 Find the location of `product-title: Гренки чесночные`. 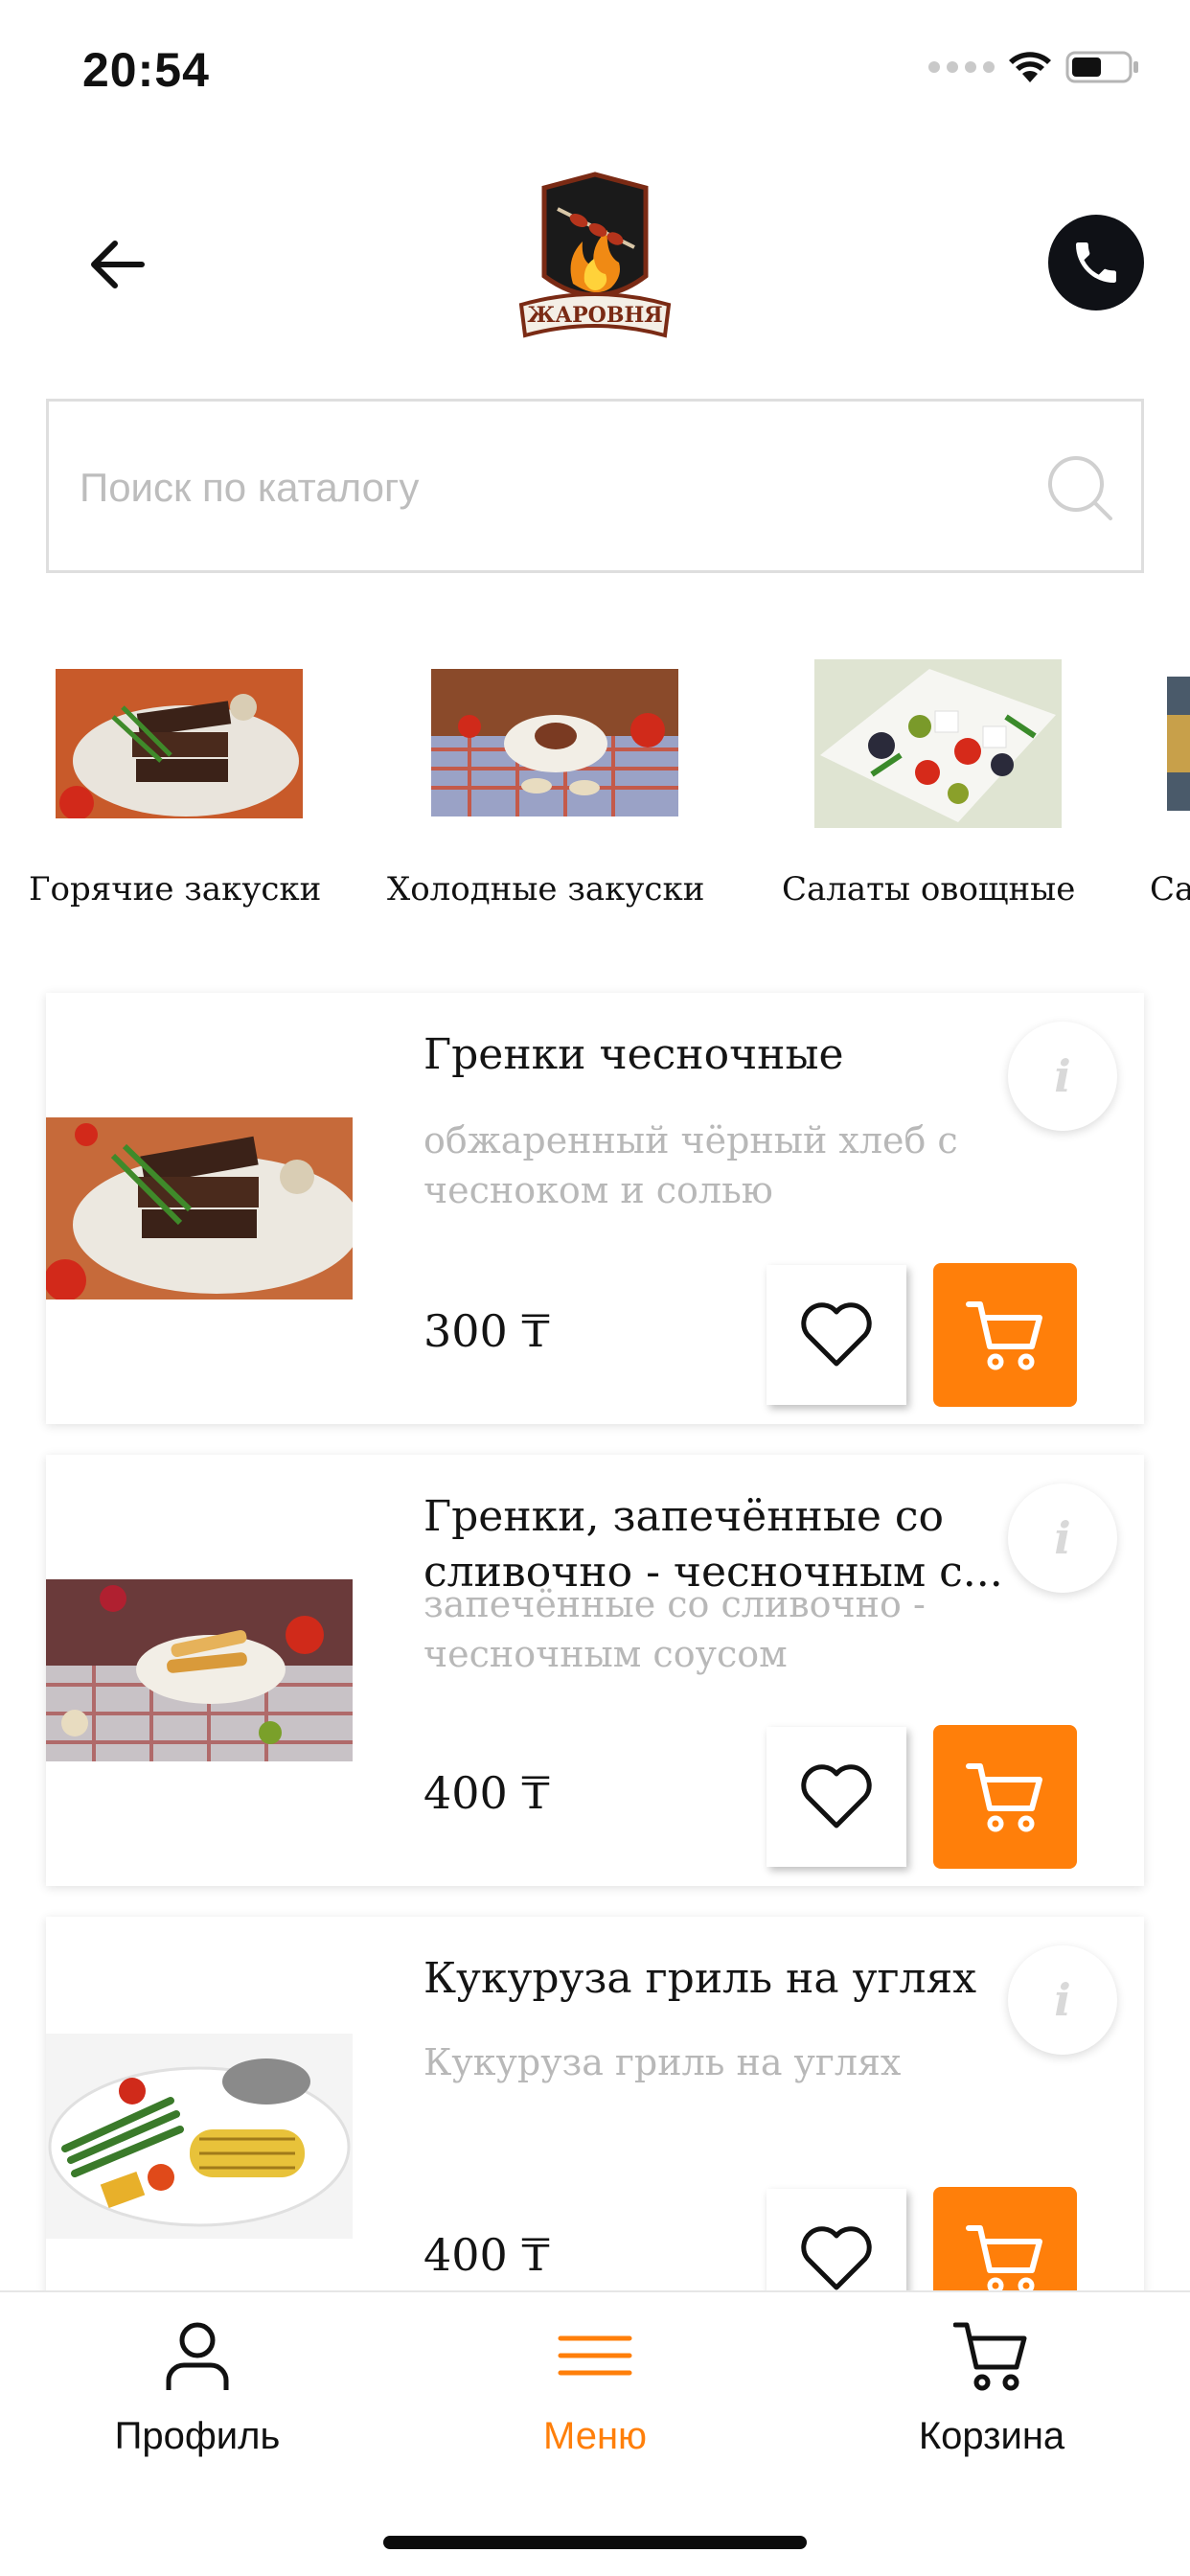

product-title: Гренки чесночные is located at coordinates (634, 1054).